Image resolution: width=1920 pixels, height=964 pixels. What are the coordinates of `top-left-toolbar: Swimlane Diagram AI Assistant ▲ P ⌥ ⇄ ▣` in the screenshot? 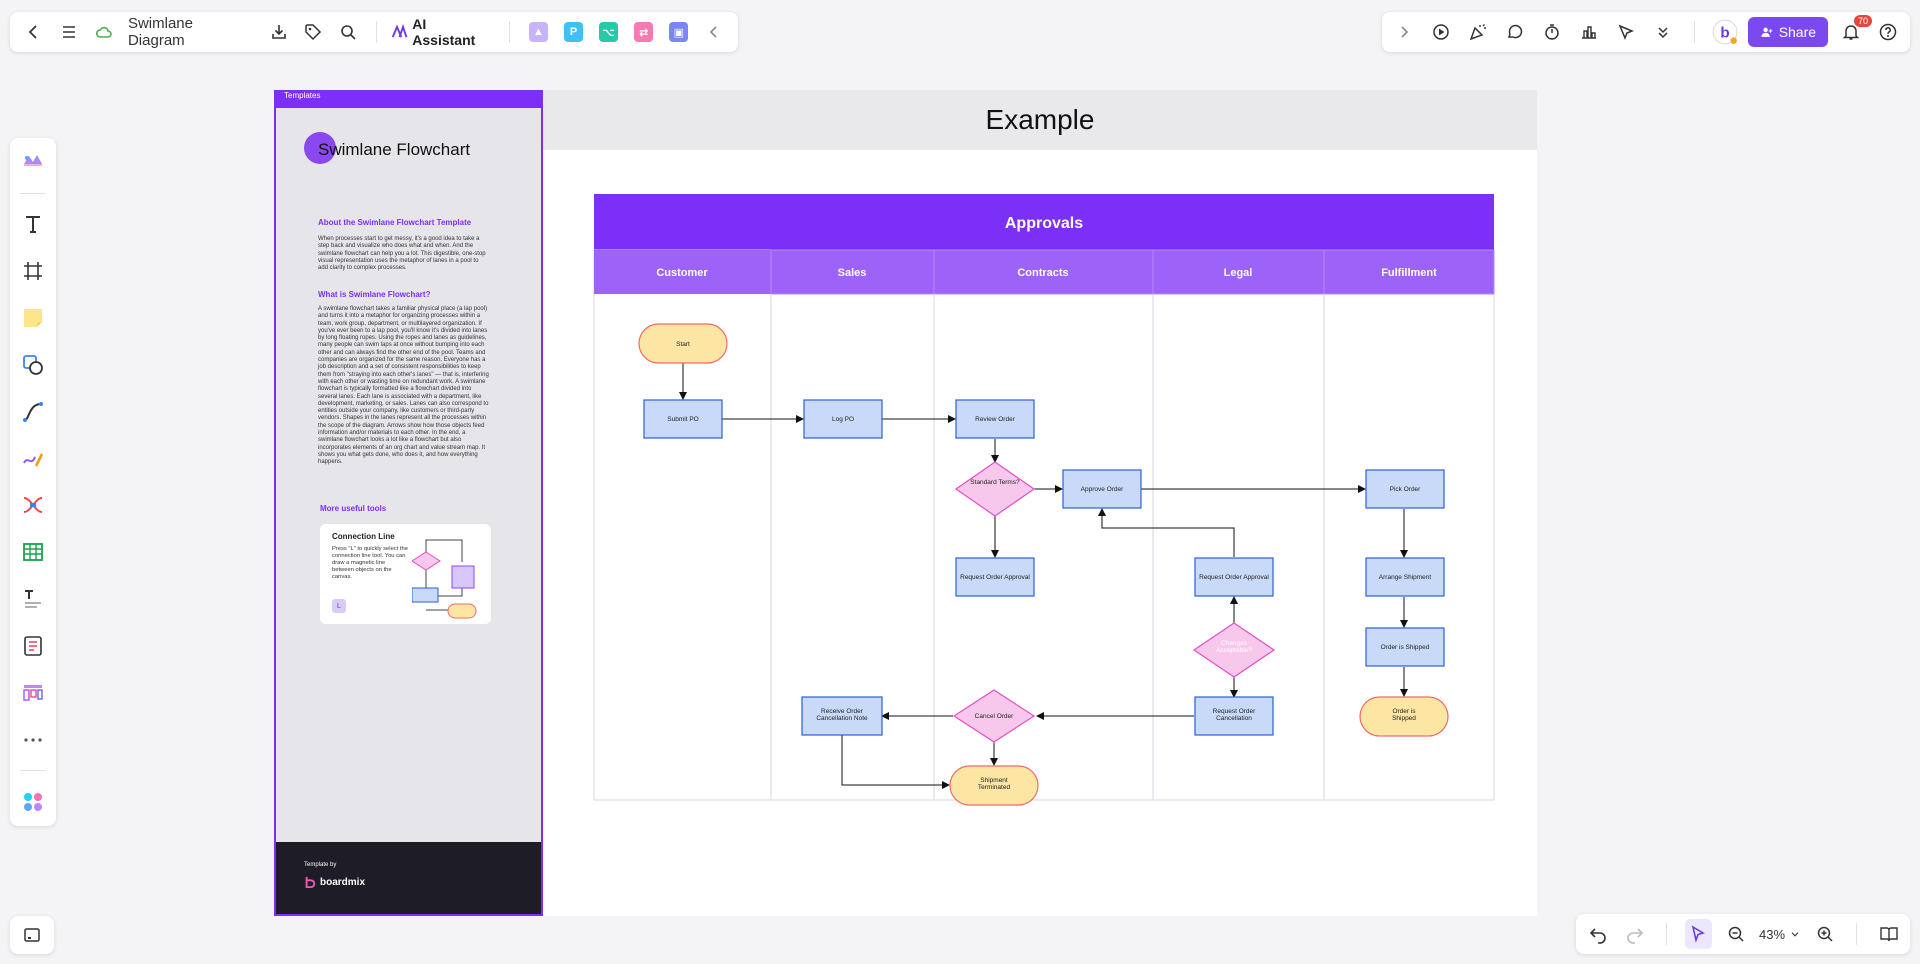 It's located at (374, 32).